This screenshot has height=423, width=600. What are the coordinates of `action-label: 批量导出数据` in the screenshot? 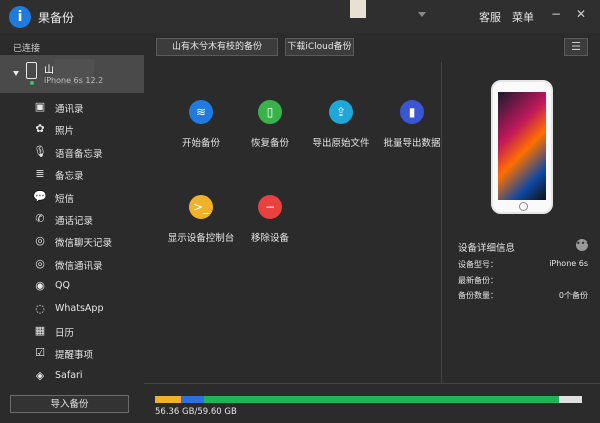 It's located at (412, 143).